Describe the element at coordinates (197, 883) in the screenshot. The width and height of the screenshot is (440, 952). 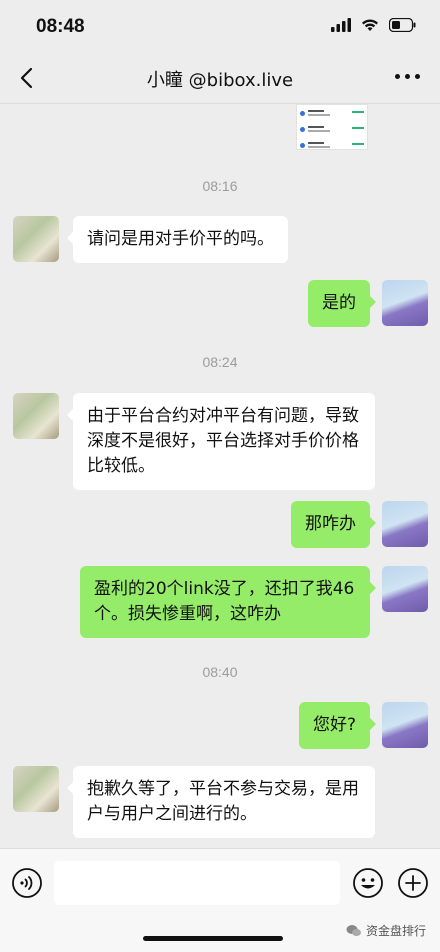
I see `message-input` at that location.